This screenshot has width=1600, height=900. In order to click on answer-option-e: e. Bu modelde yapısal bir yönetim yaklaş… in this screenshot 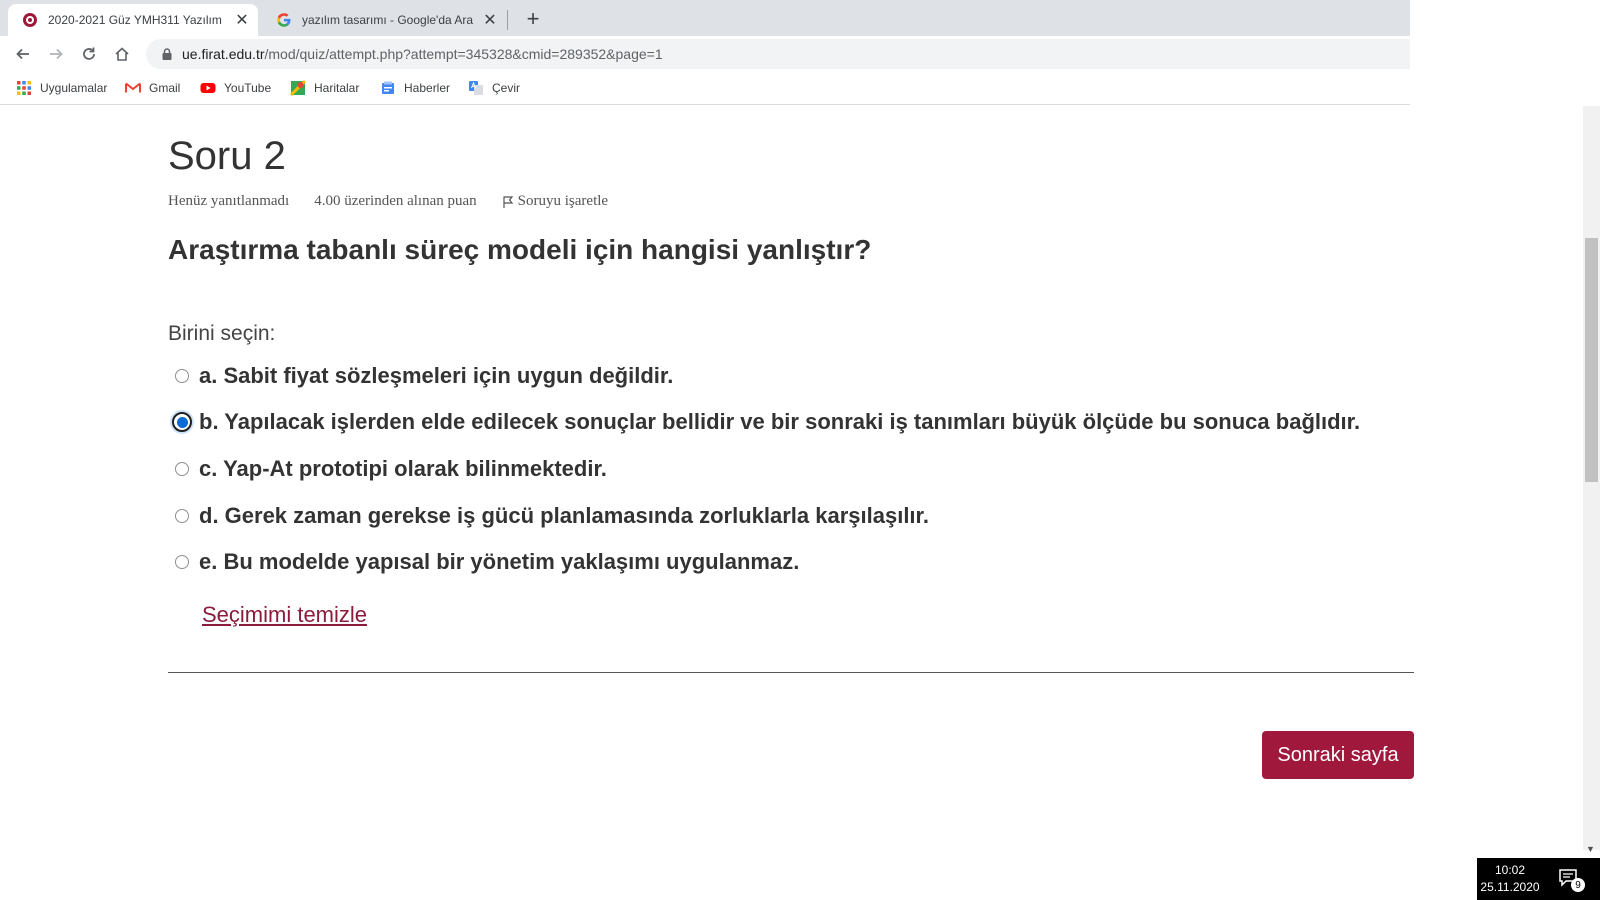, I will do `click(483, 562)`.